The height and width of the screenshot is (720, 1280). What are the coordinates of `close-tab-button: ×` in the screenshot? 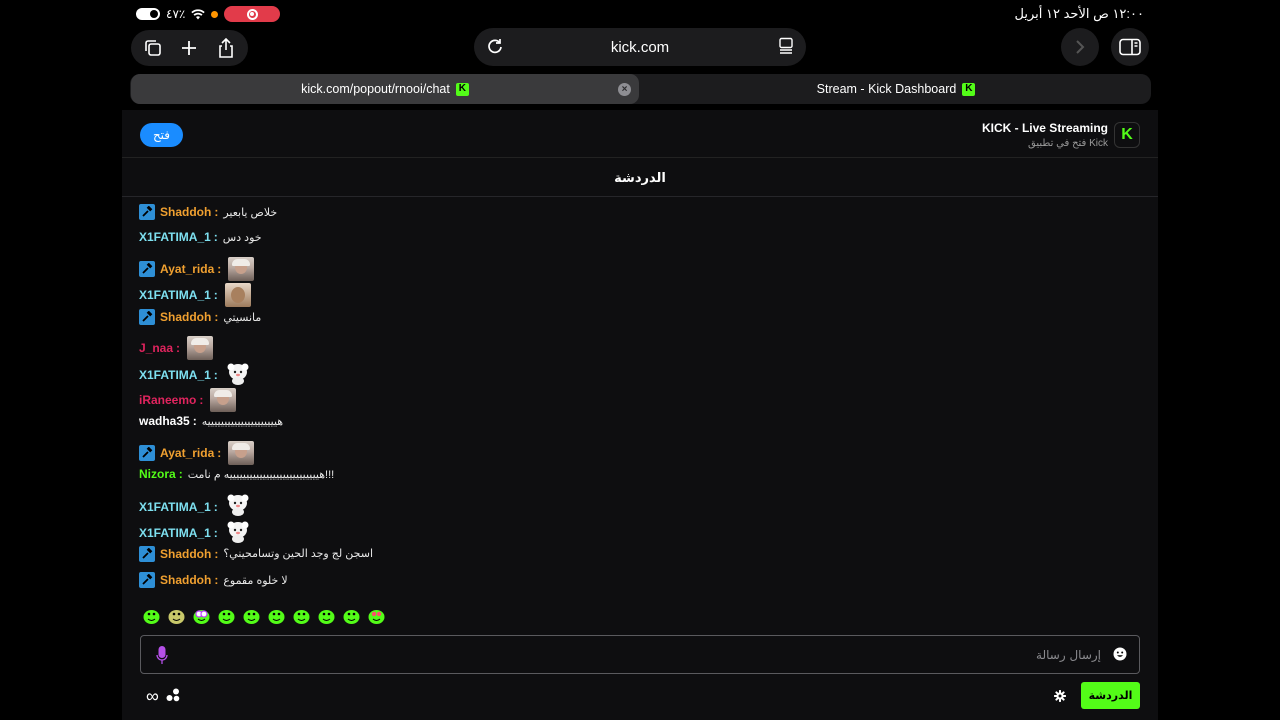 It's located at (624, 89).